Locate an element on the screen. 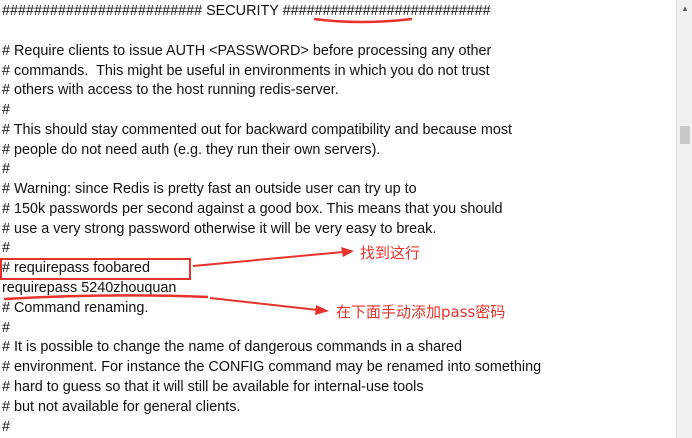 The height and width of the screenshot is (438, 692). find-line-arrowhead is located at coordinates (347, 252).